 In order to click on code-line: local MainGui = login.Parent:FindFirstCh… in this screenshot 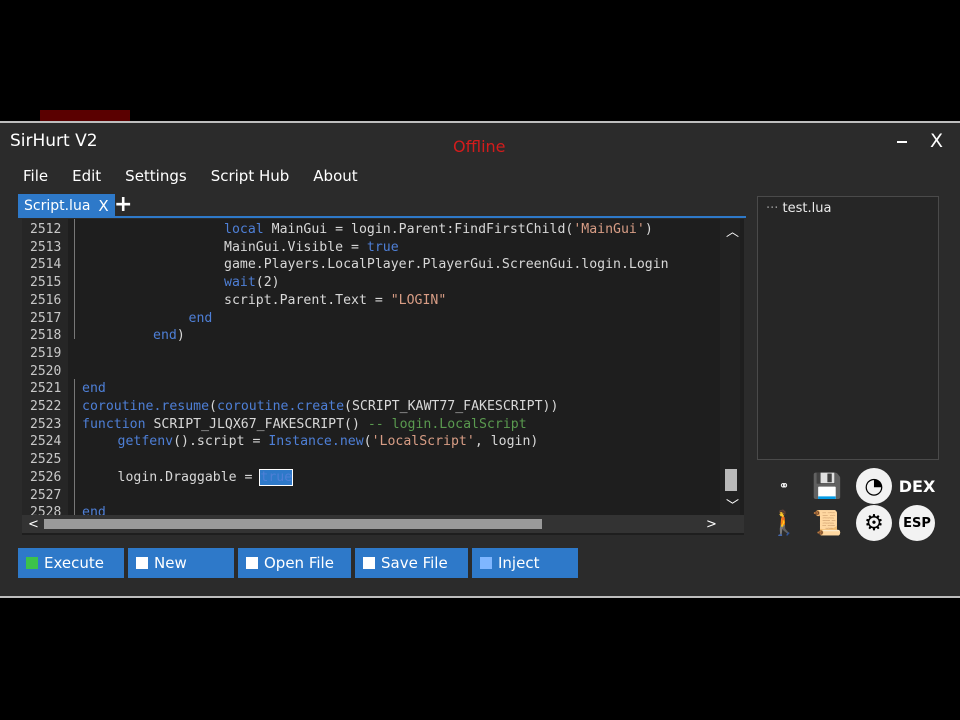, I will do `click(438, 229)`.